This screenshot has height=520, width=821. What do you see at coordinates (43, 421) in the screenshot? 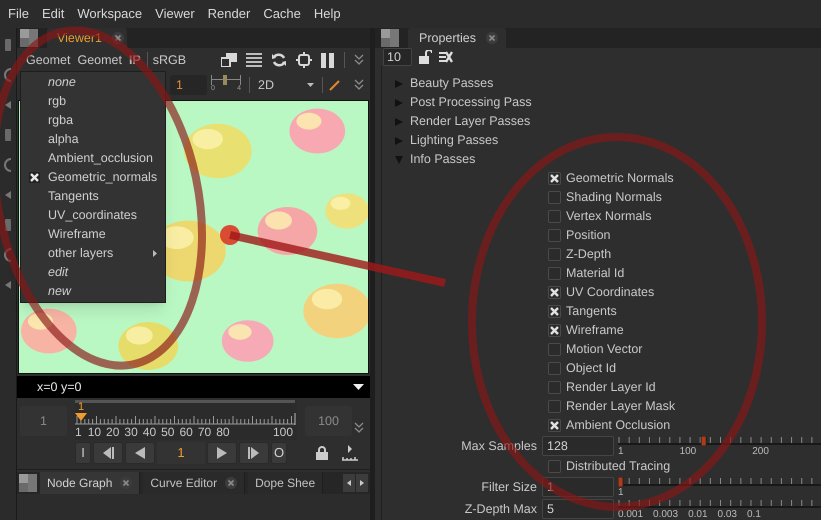
I see `start-frame-field: 1` at bounding box center [43, 421].